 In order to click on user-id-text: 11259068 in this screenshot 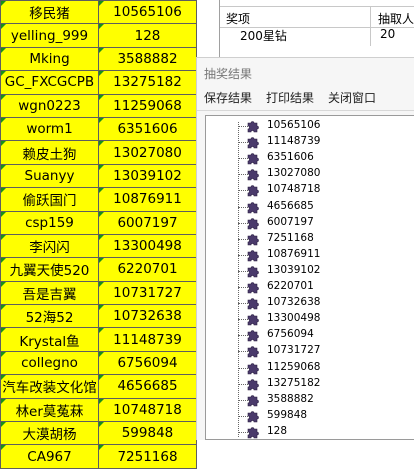, I will do `click(147, 105)`.